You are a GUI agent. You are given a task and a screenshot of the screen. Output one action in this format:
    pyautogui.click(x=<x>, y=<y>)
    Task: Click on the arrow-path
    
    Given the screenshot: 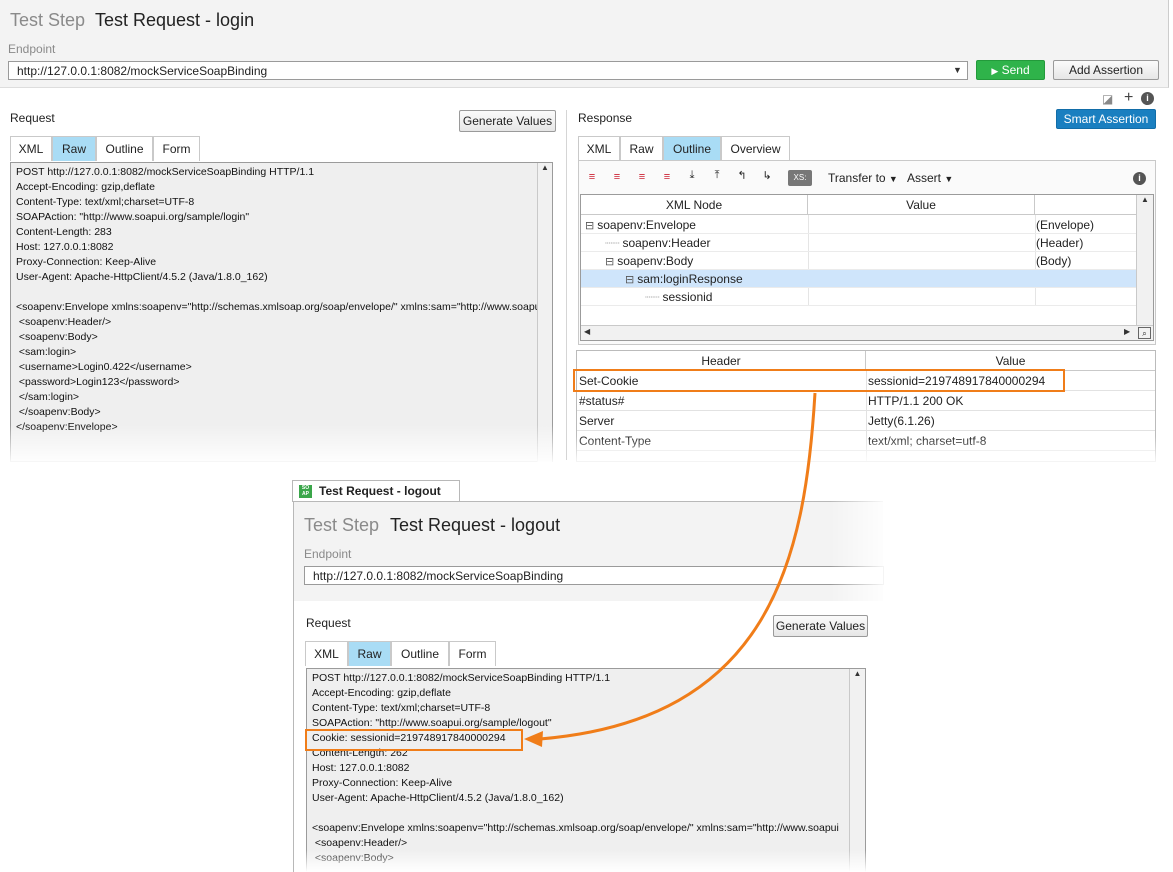 What is the action you would take?
    pyautogui.click(x=678, y=566)
    